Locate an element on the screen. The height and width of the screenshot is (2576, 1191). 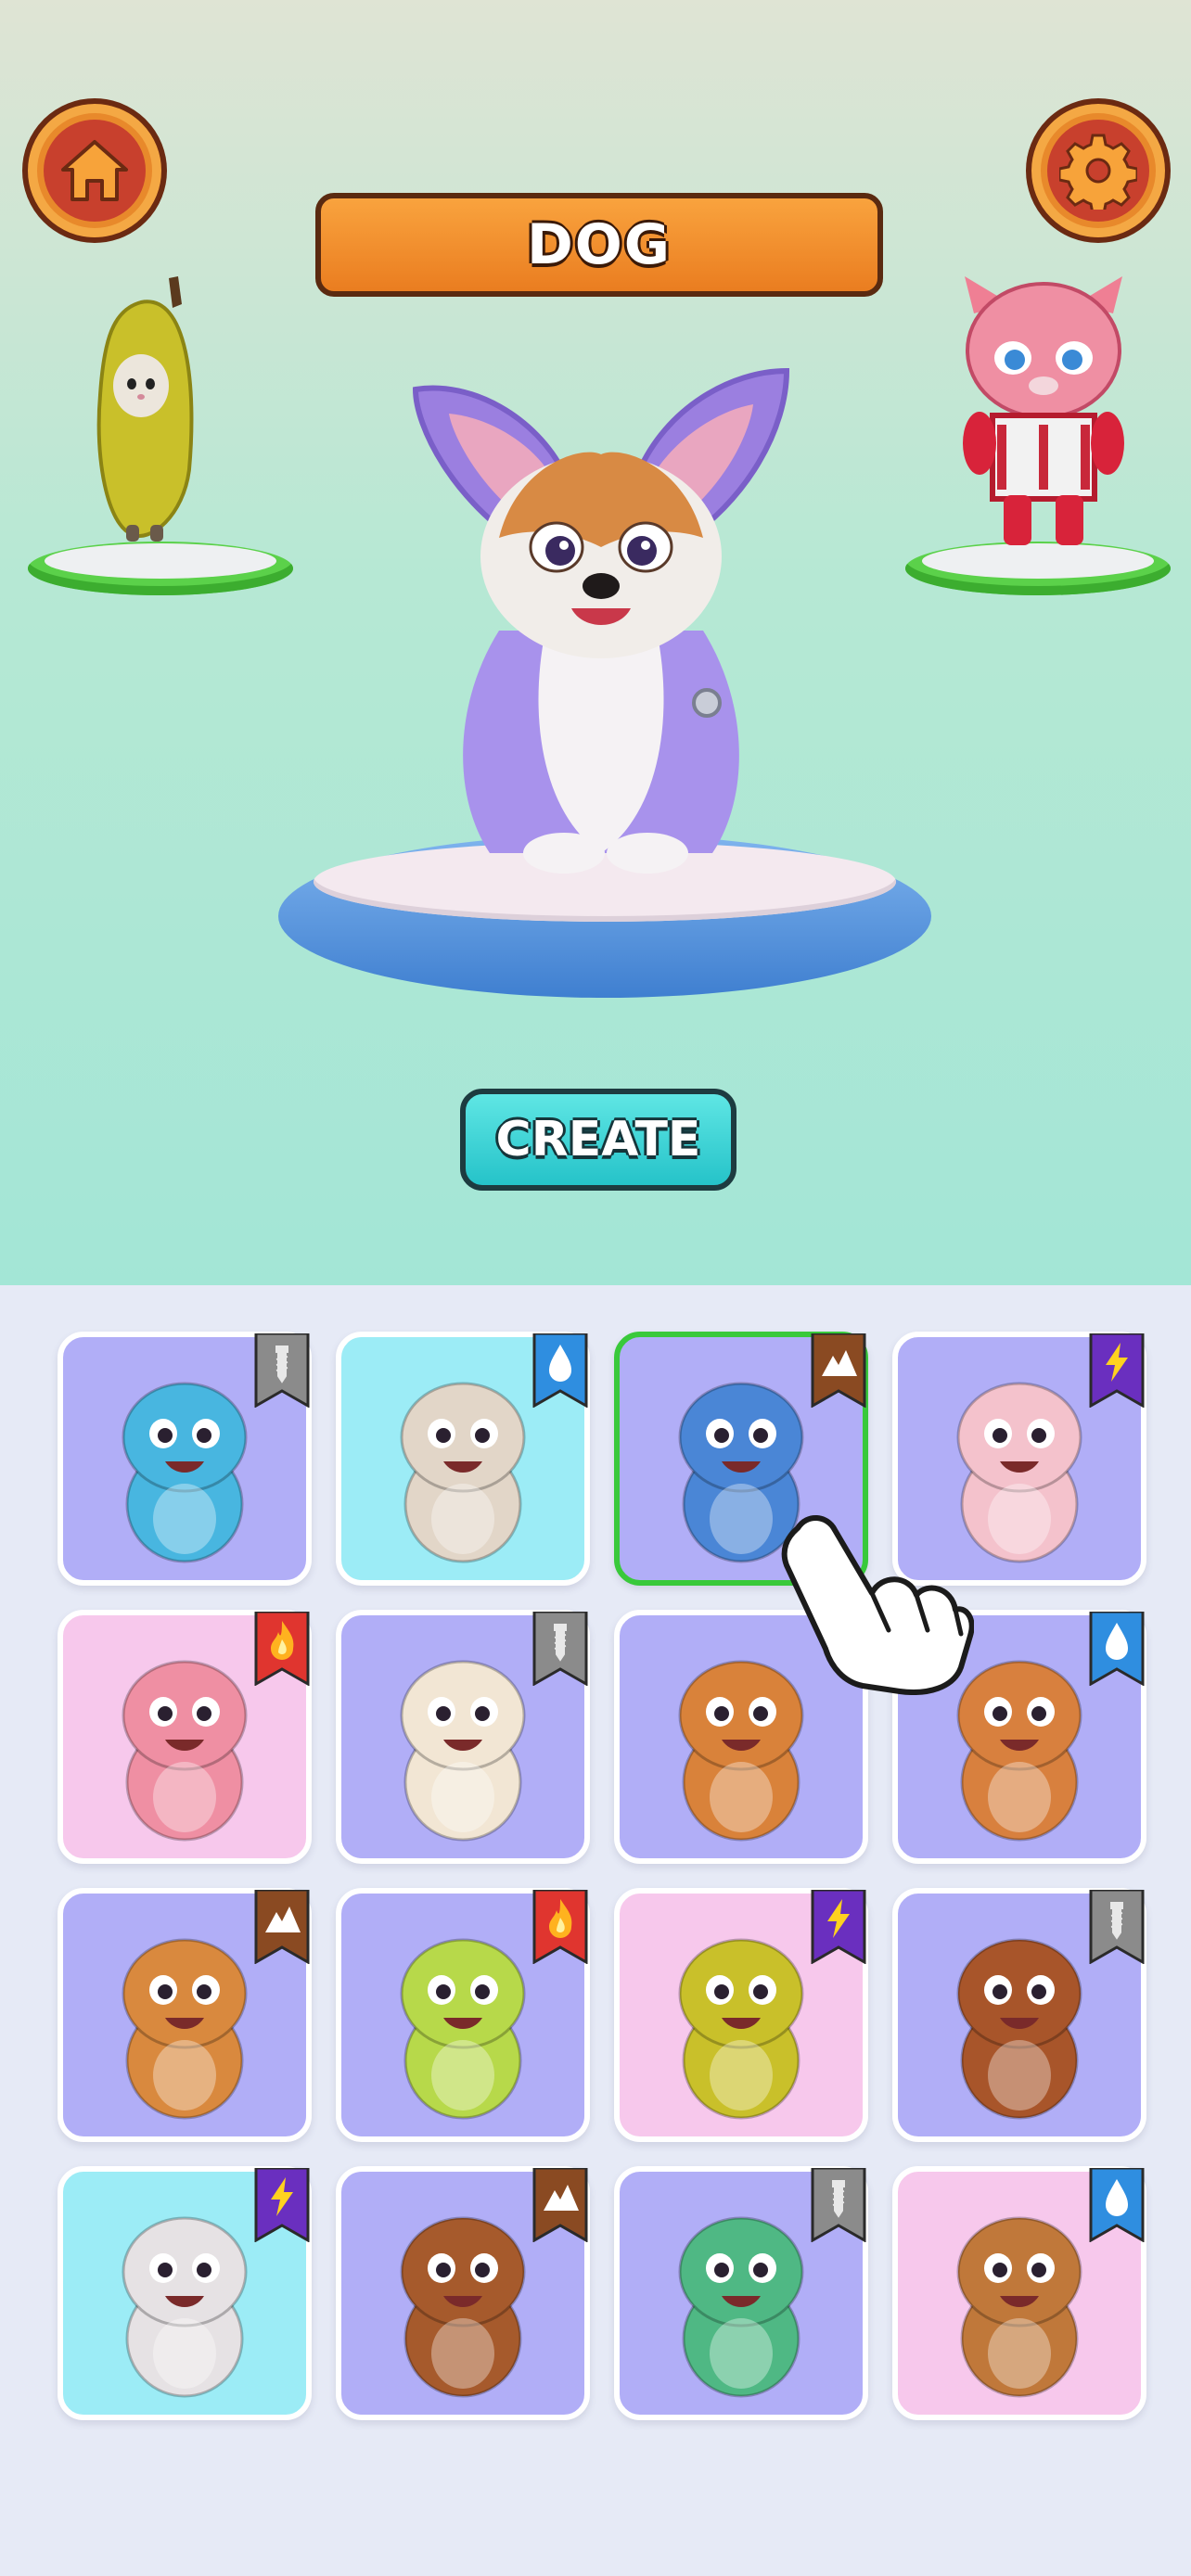
creature-card-banana-cat is located at coordinates (741, 2015).